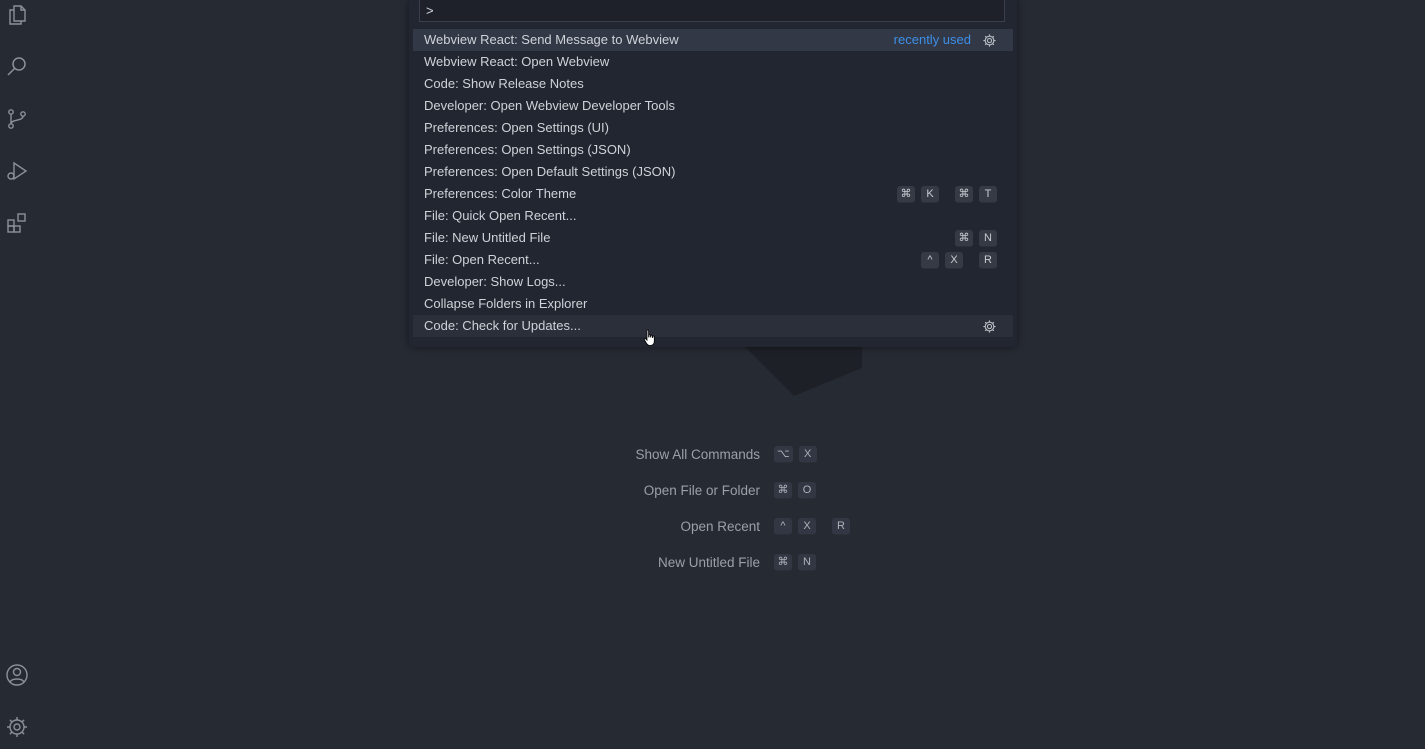 The image size is (1425, 749). What do you see at coordinates (720, 526) in the screenshot?
I see `hint-label: Open Recent` at bounding box center [720, 526].